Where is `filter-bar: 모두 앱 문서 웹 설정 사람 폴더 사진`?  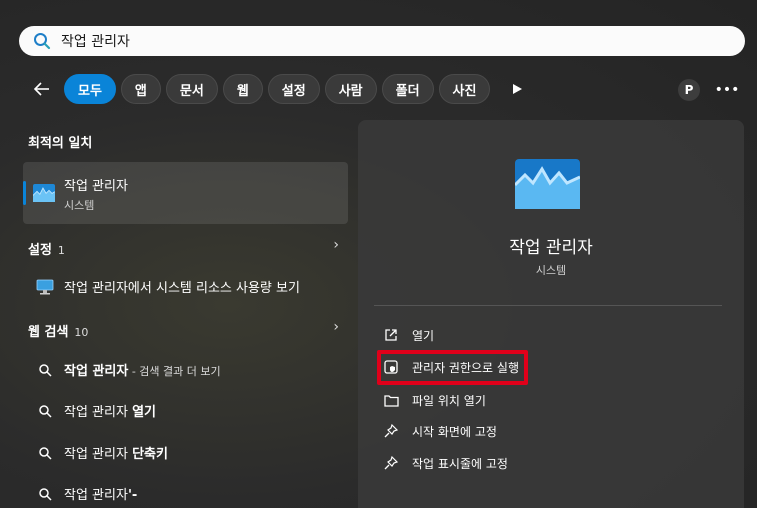
filter-bar: 모두 앱 문서 웹 설정 사람 폴더 사진 is located at coordinates (277, 89).